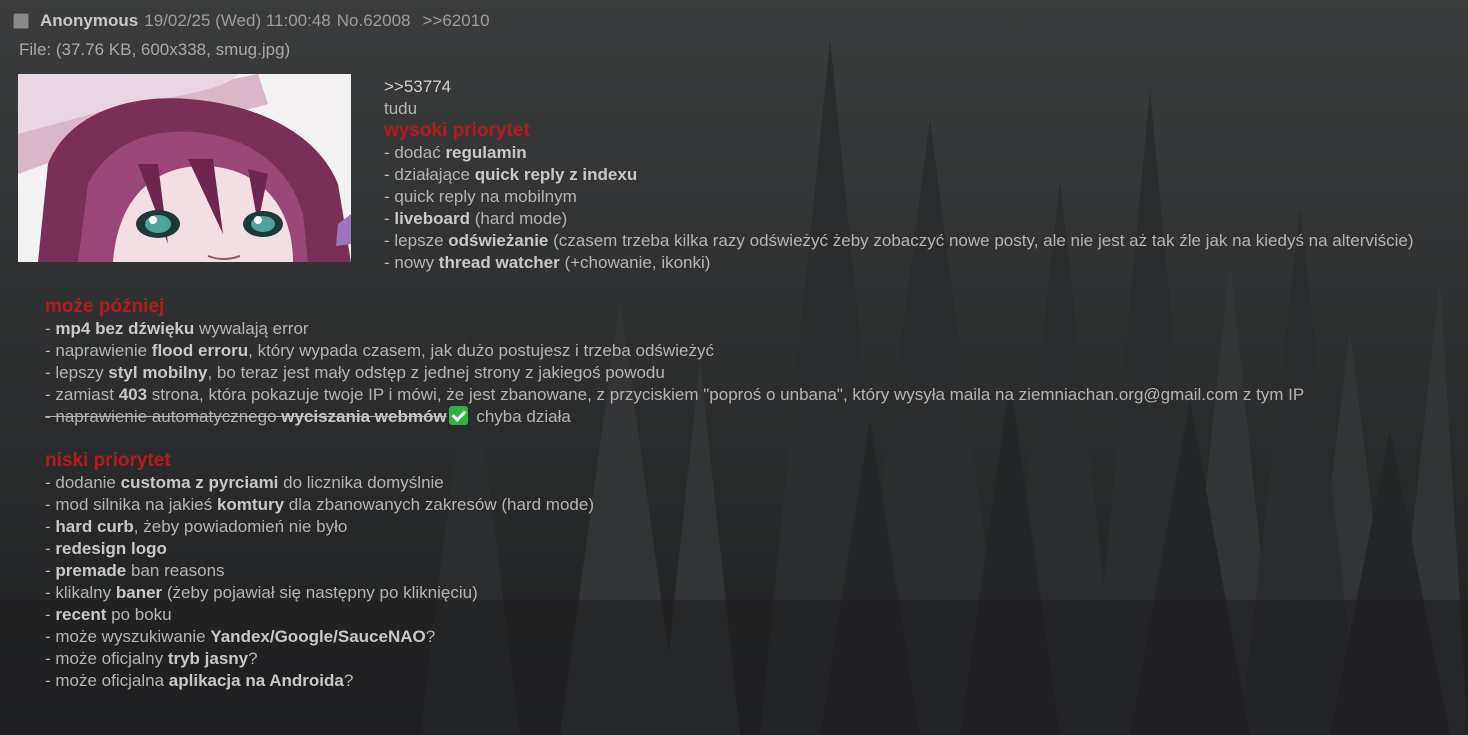 This screenshot has height=735, width=1468. Describe the element at coordinates (455, 21) in the screenshot. I see `reply-backlink: >>62010` at that location.